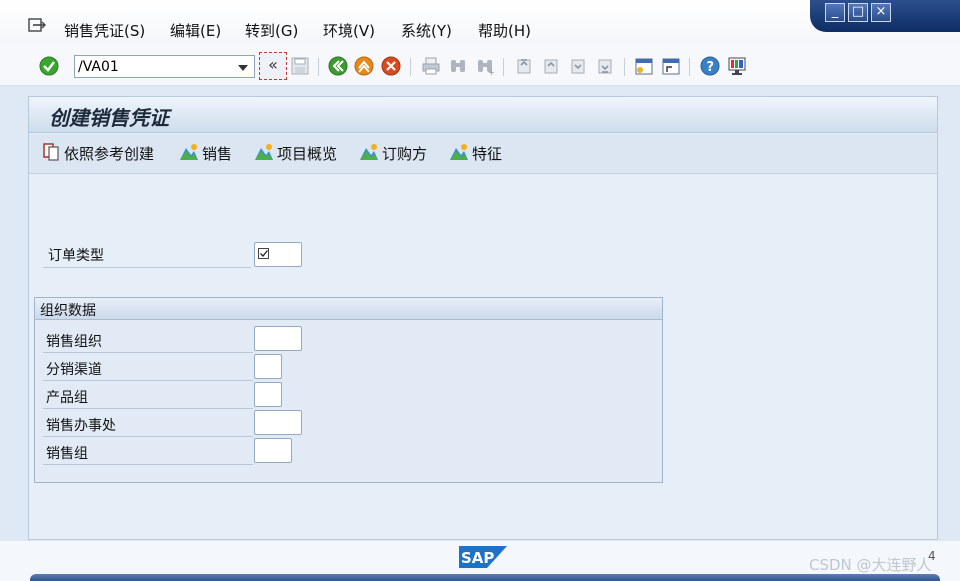  What do you see at coordinates (300, 66) in the screenshot?
I see `save-icon` at bounding box center [300, 66].